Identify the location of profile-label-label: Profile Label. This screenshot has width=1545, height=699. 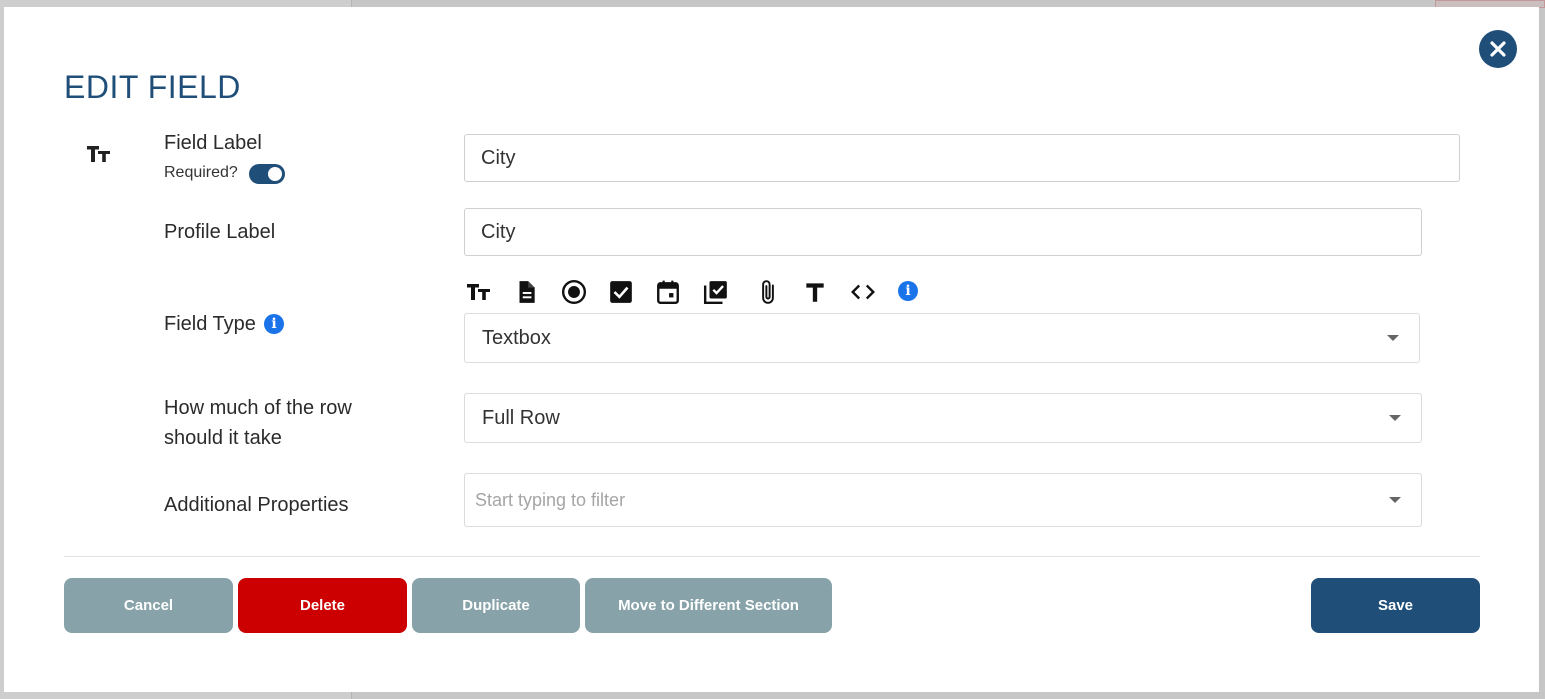
(220, 232).